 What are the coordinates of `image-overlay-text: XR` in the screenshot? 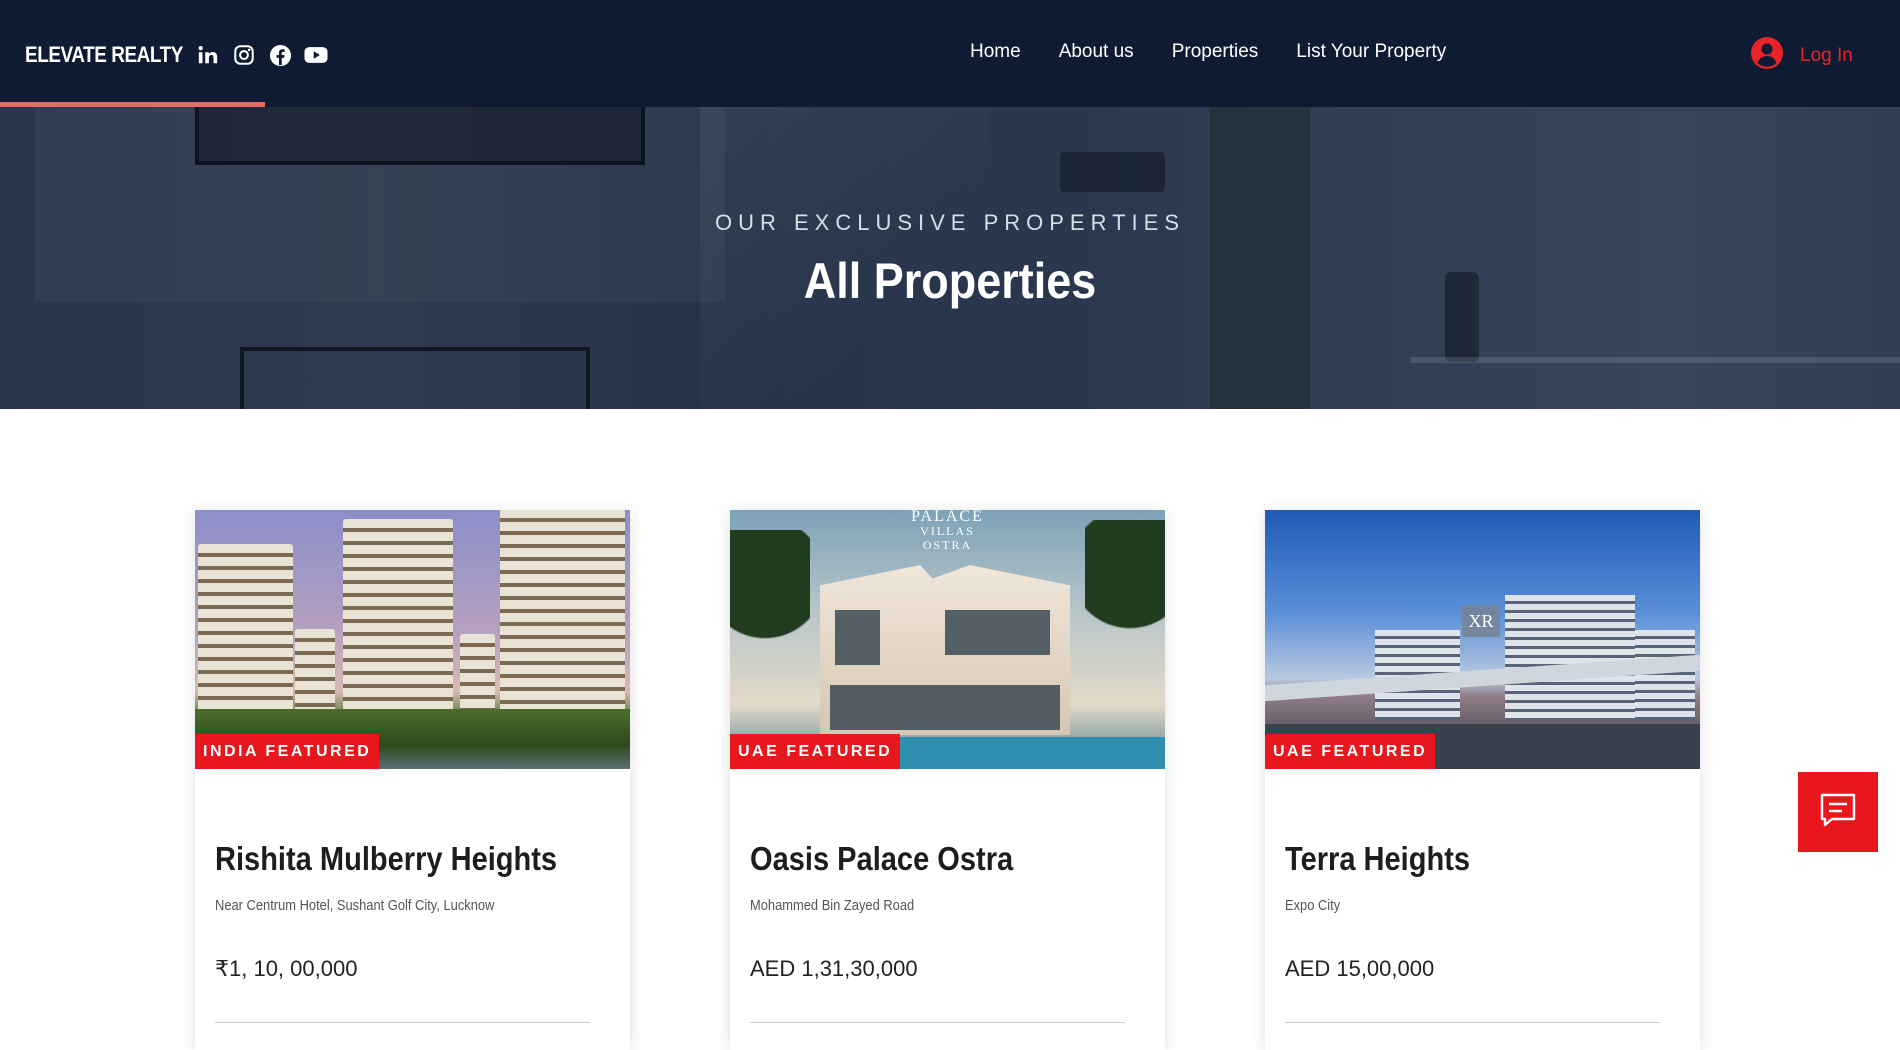 It's located at (1481, 621).